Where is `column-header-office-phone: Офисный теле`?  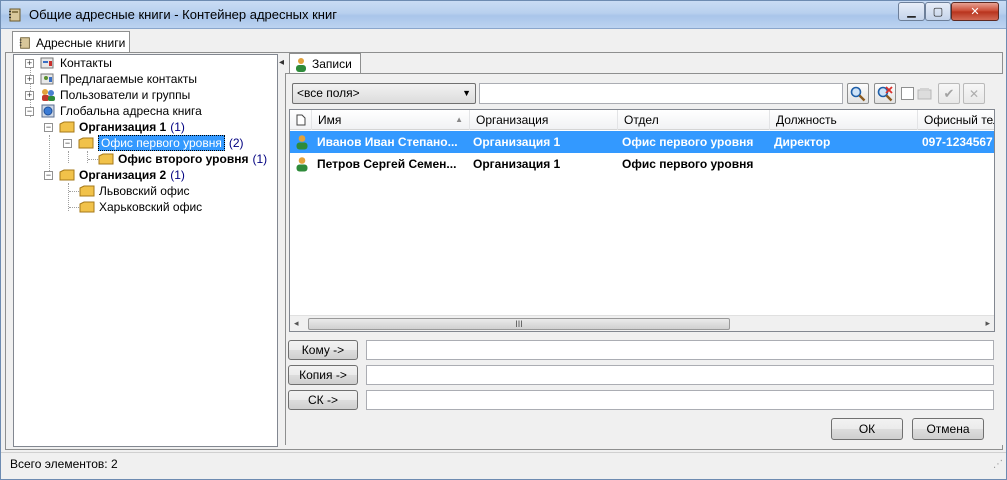
column-header-office-phone: Офисный теле is located at coordinates (956, 120).